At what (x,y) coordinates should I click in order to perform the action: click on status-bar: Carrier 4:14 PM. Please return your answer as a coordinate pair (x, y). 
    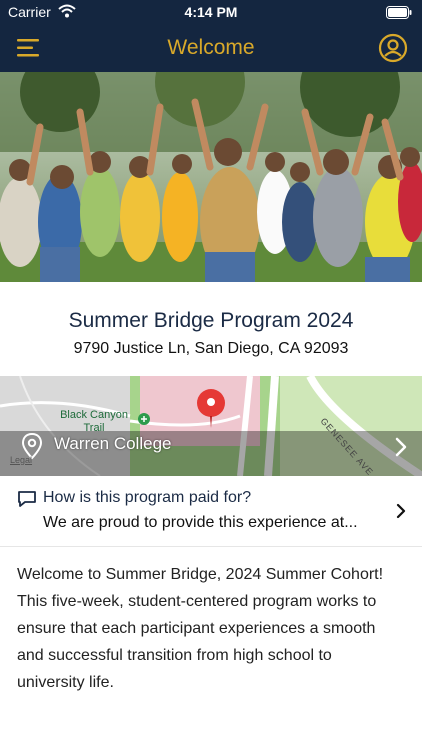
    Looking at the image, I should click on (211, 12).